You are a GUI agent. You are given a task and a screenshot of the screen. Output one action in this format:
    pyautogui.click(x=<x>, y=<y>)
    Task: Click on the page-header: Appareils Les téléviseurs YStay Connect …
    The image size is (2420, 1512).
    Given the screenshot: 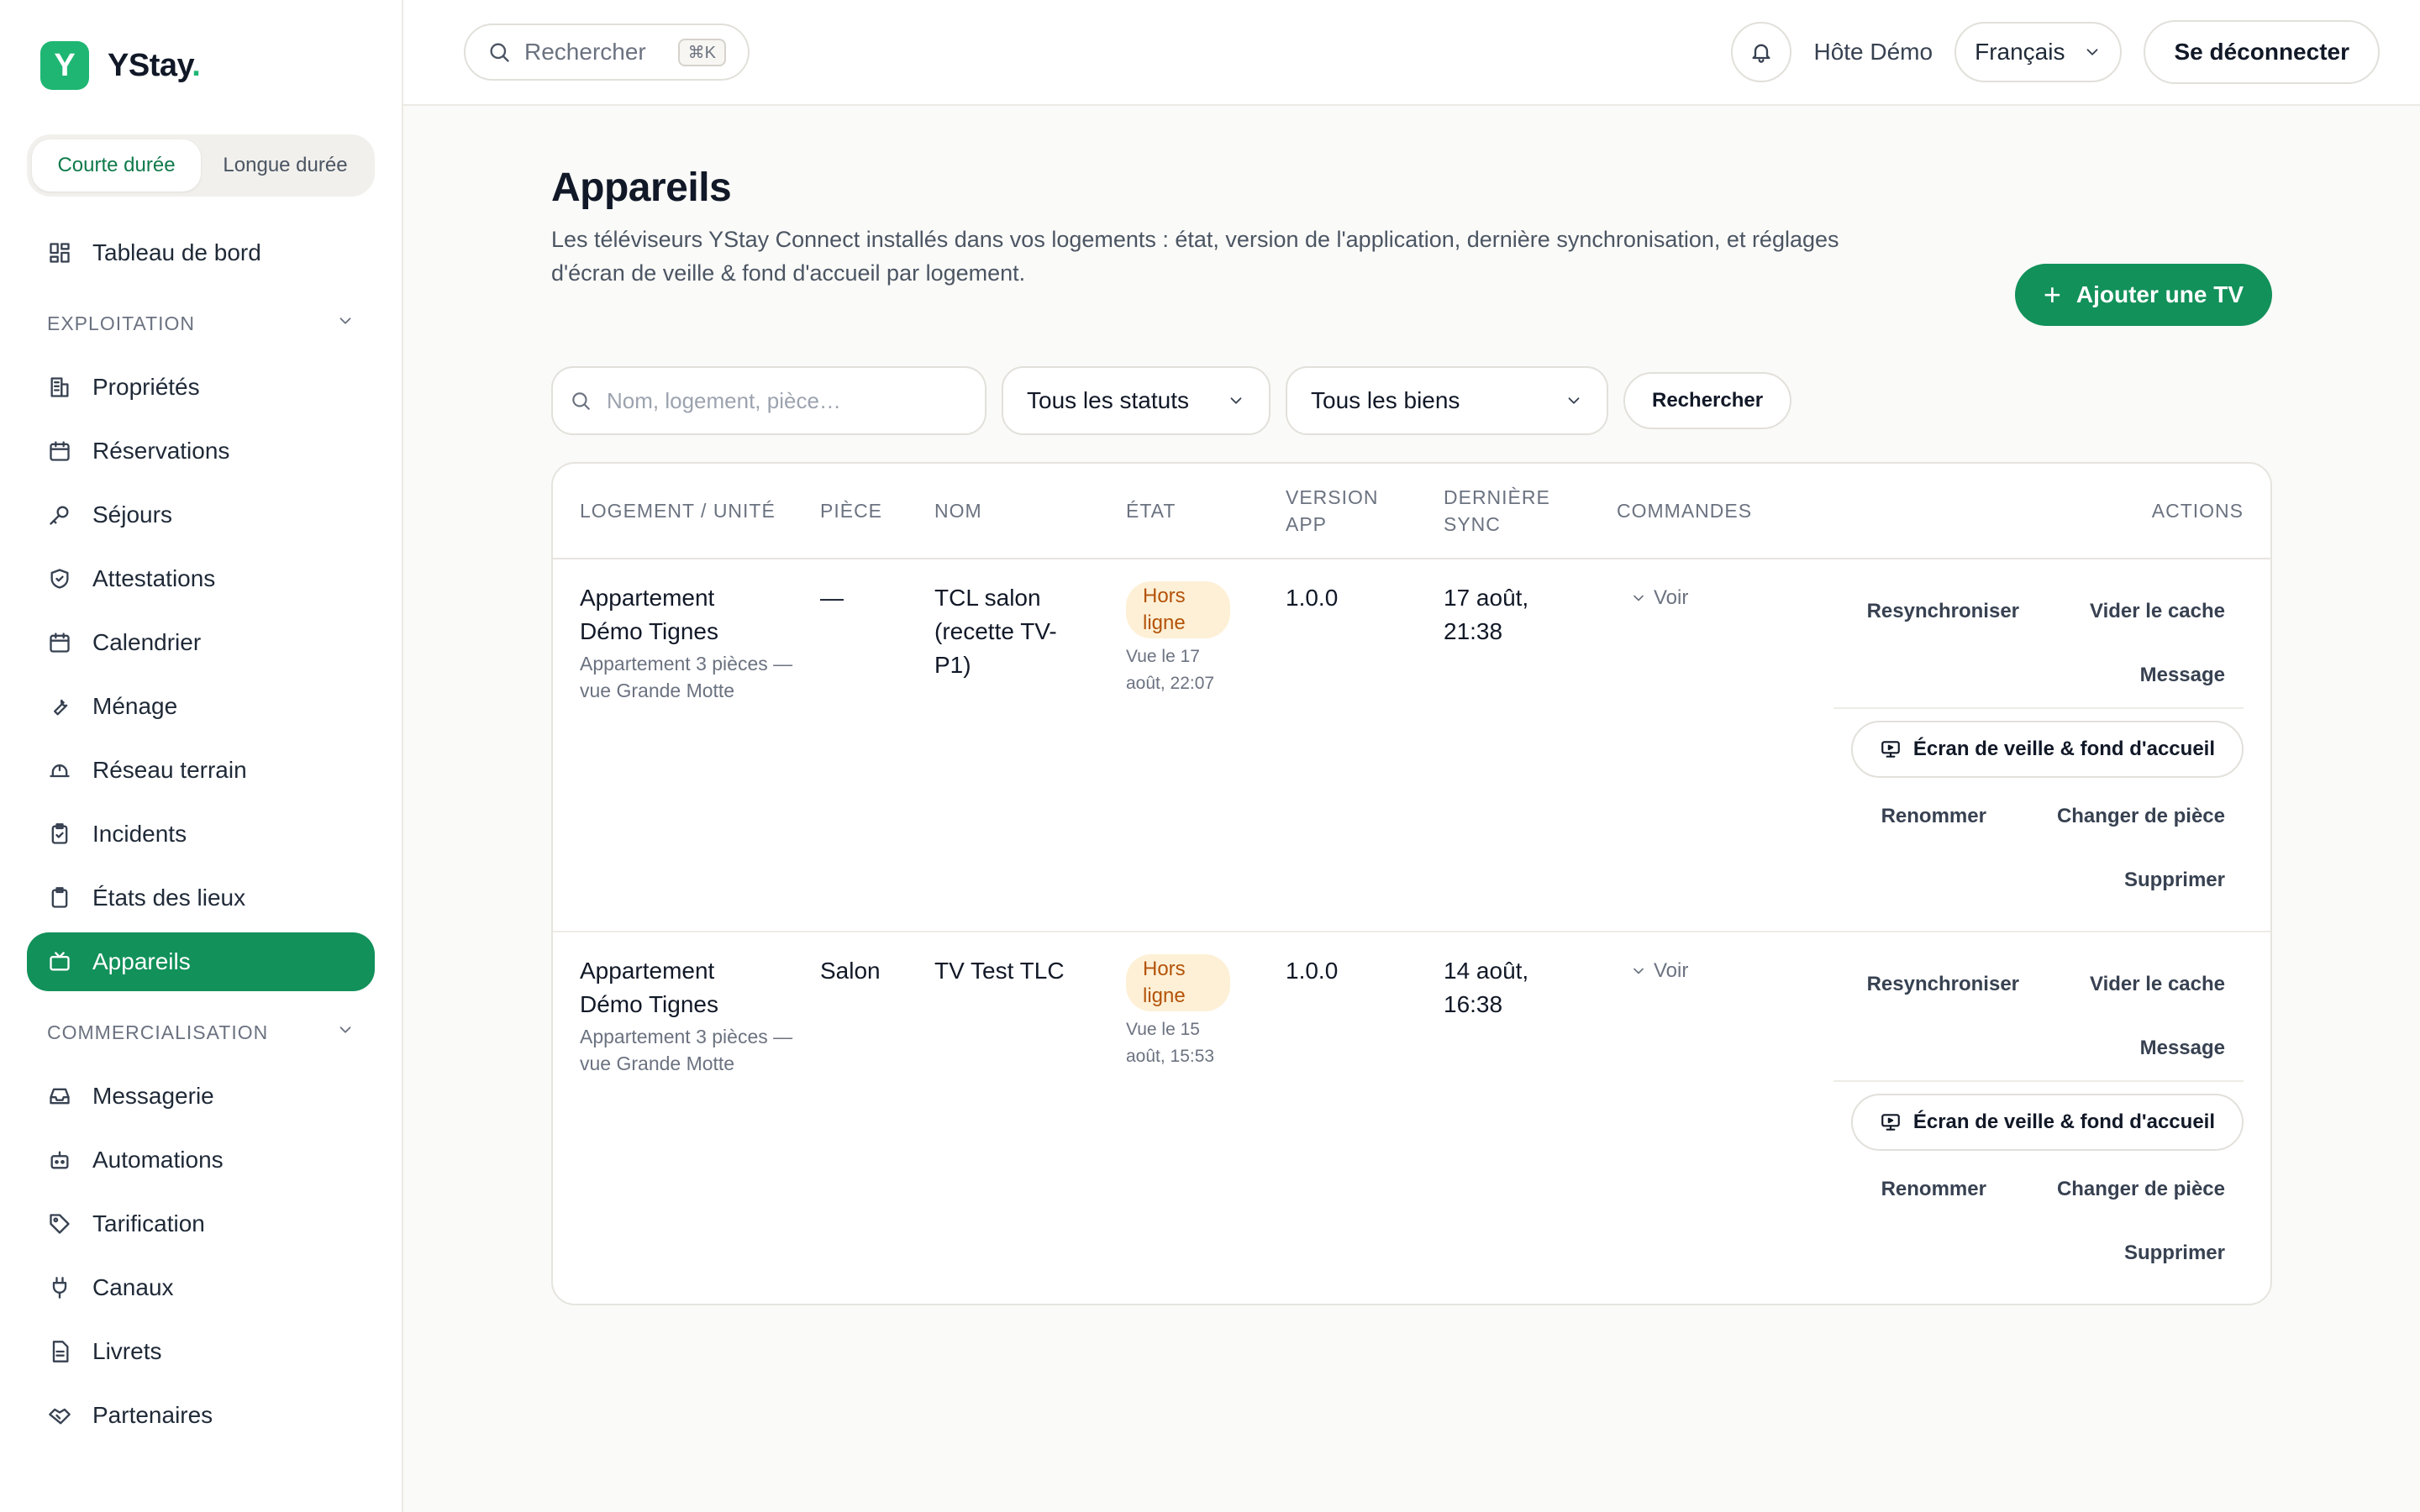 What is the action you would take?
    pyautogui.click(x=1411, y=241)
    